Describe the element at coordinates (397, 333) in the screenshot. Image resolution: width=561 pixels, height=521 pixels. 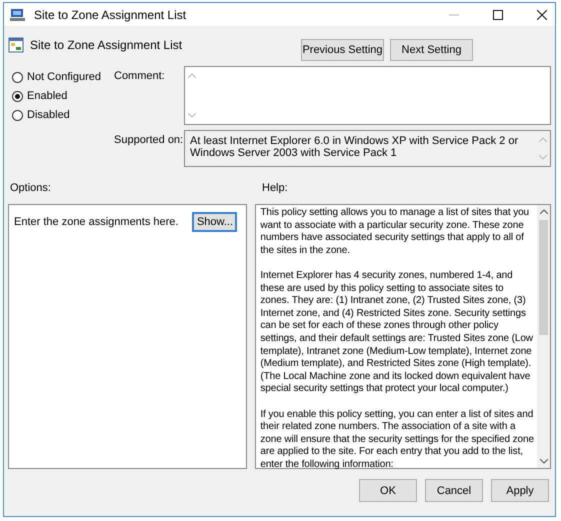
I see `help-paragraph: Internet Explorer has 4 security zones, numbered 1-4, and these are used by this policy setting to associate sites to zones. They are: (1) Intranet zone, (2) Trusted Sites zone, (3) Internet zone, and (4) Restricted Sites zone. Security settings can be set for each of these zones through other policy settings, and their default settings are: Trusted Sites zone (Low template), Intranet zone (Medium-Low template), Internet zone (Medium template), and Restricted Sites zone (High template). (The Local Machine zone and its locked down equivalent have special security settings that protect your local computer.)` at that location.